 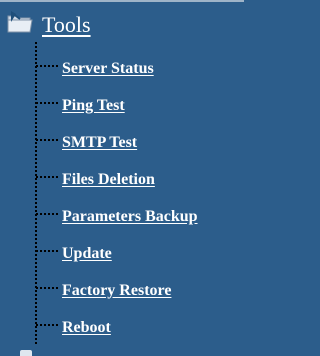 What do you see at coordinates (93, 109) in the screenshot?
I see `tree-item-ping-test: Ping Test` at bounding box center [93, 109].